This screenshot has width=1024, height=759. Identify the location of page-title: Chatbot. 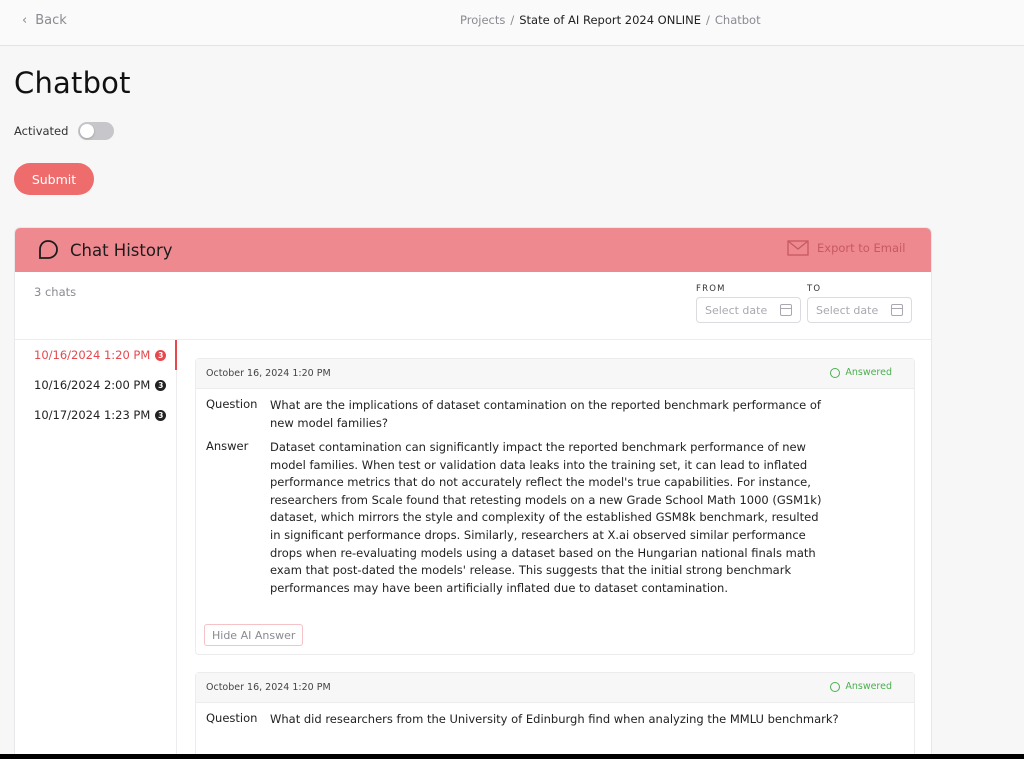
(72, 83).